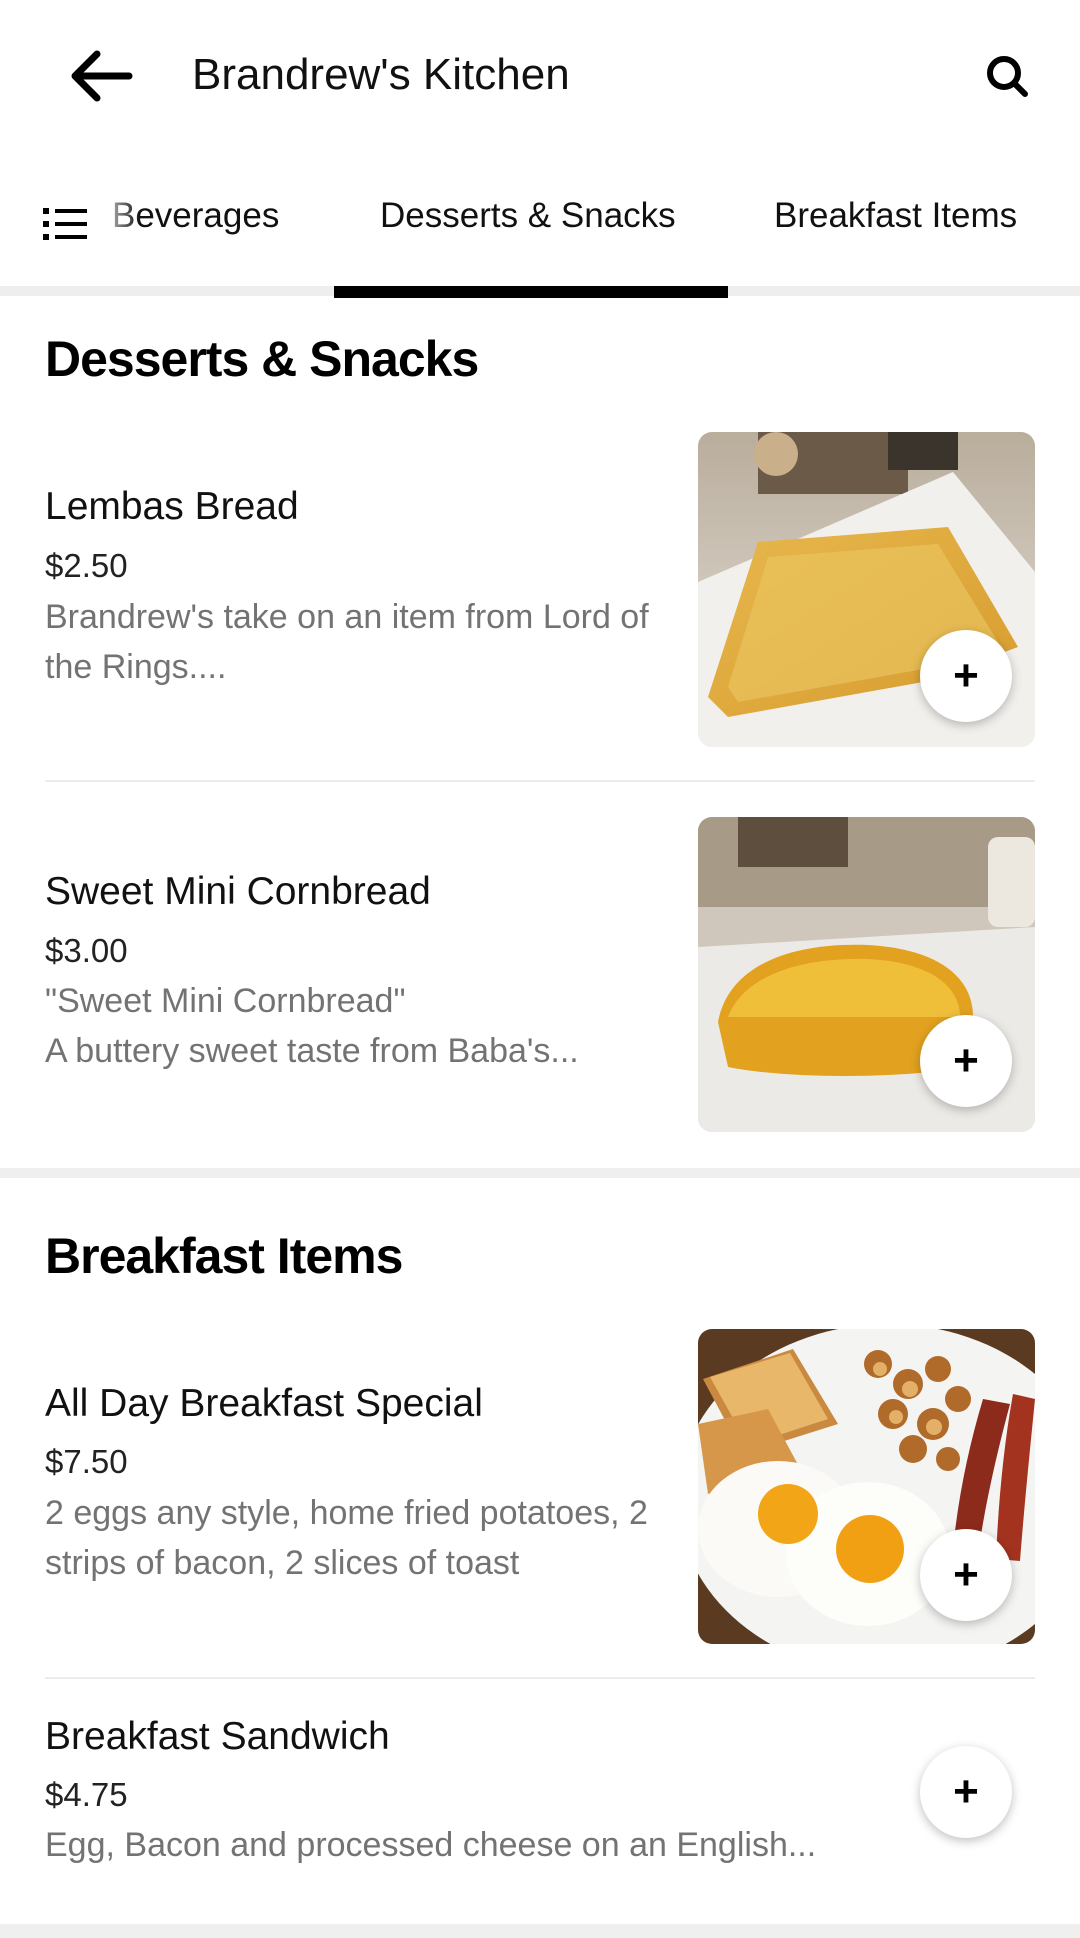 This screenshot has height=1938, width=1080. I want to click on list-icon, so click(65, 224).